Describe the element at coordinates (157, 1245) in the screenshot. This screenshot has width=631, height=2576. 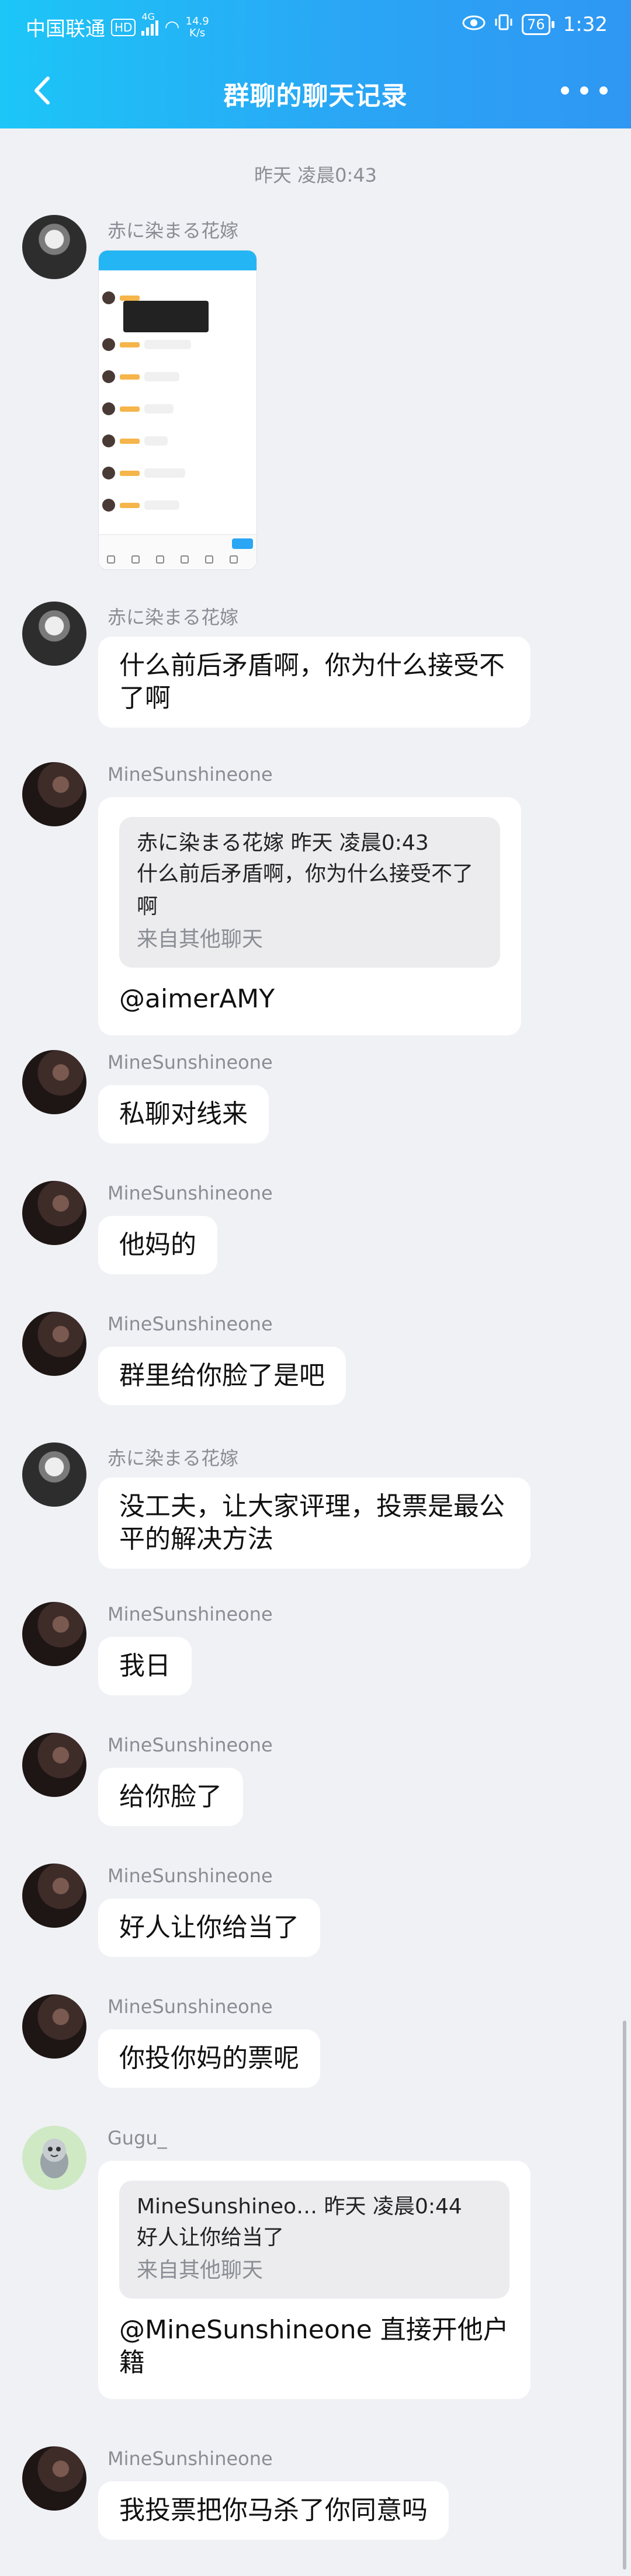
I see `message-bubble: 他妈的` at that location.